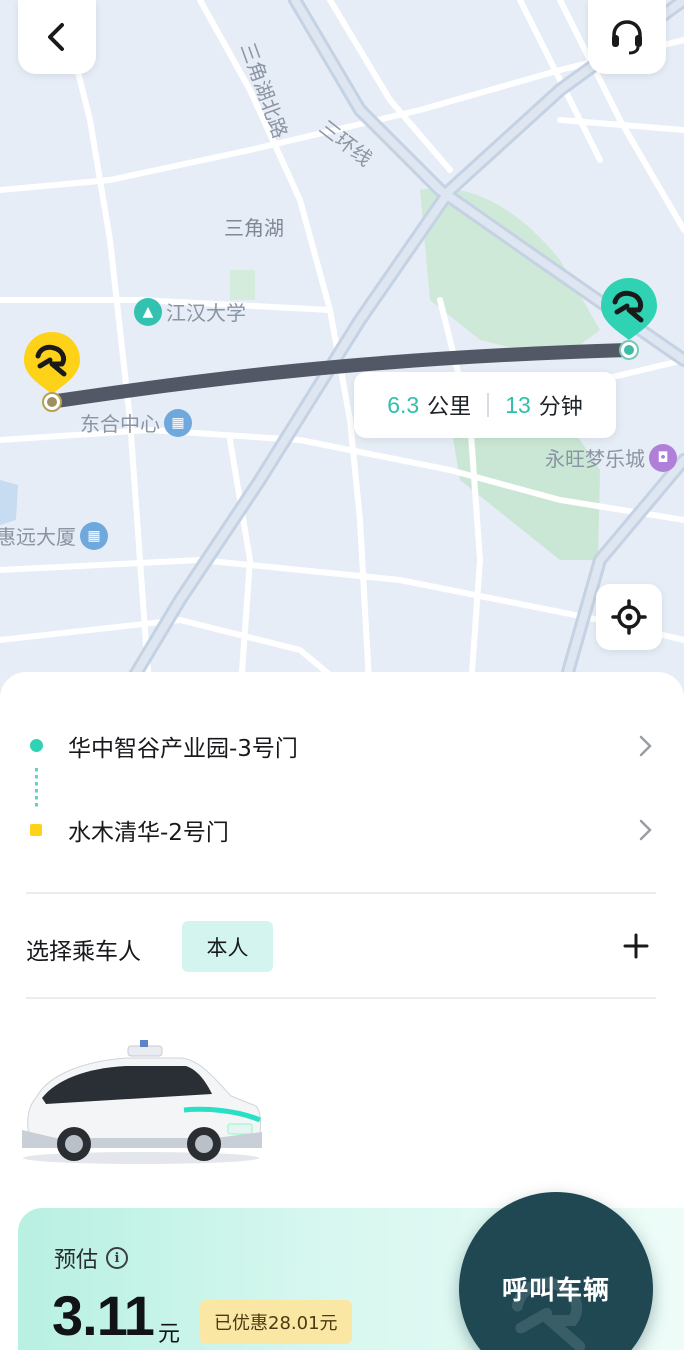 The width and height of the screenshot is (684, 1350). Describe the element at coordinates (36, 830) in the screenshot. I see `dropoff-square-icon` at that location.